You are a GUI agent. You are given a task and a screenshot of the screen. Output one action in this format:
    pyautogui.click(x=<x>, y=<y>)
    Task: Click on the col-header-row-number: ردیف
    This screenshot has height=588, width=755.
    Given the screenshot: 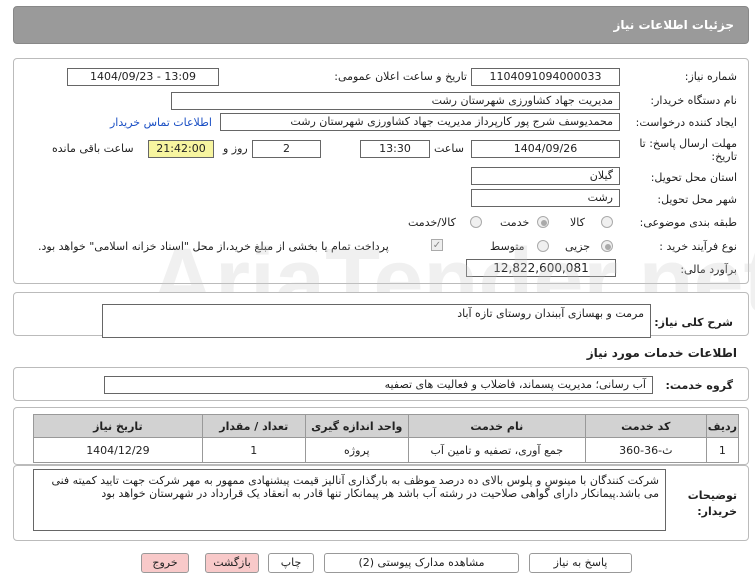 What is the action you would take?
    pyautogui.click(x=722, y=426)
    